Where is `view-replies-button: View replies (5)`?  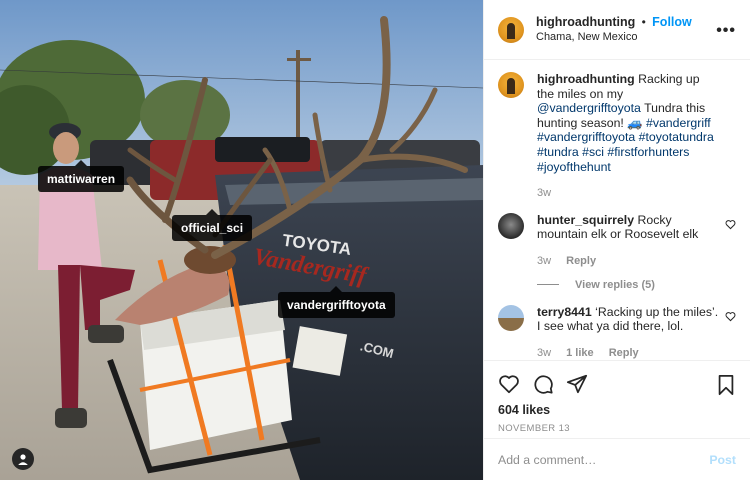
view-replies-button: View replies (5) is located at coordinates (636, 285).